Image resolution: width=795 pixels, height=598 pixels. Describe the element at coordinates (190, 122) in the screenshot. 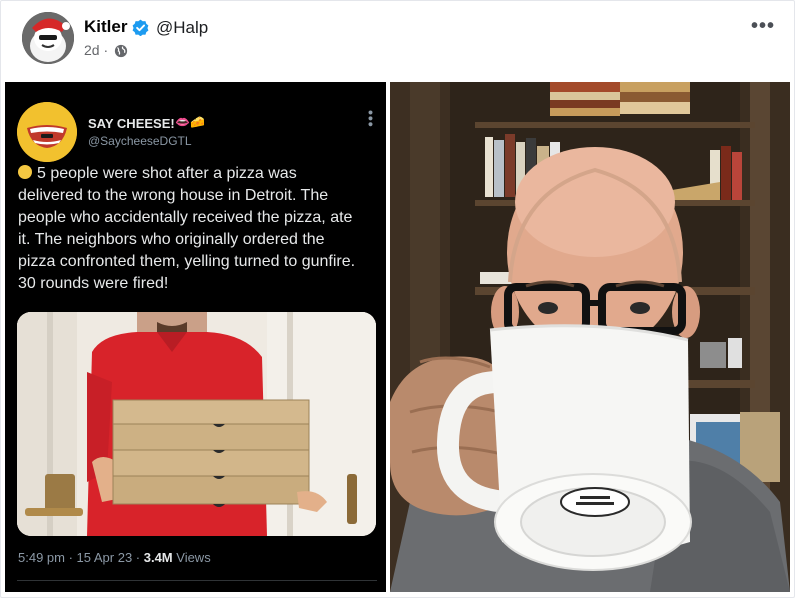

I see `tweet-name-emojis: 👄🧀` at that location.